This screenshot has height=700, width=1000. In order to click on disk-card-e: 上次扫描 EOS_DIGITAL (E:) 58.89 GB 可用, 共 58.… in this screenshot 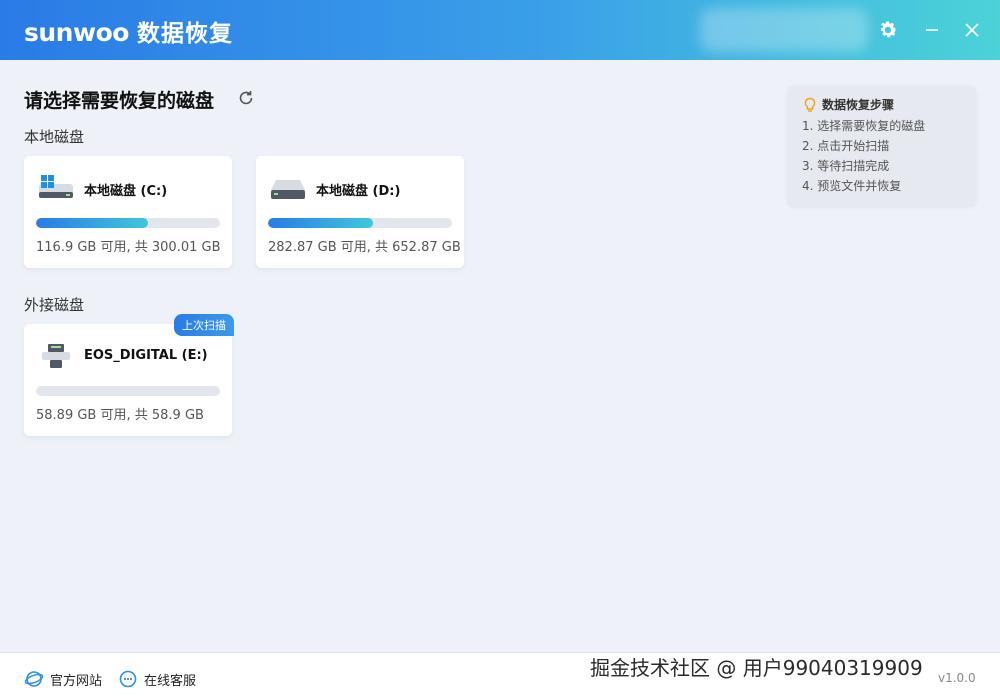, I will do `click(129, 375)`.